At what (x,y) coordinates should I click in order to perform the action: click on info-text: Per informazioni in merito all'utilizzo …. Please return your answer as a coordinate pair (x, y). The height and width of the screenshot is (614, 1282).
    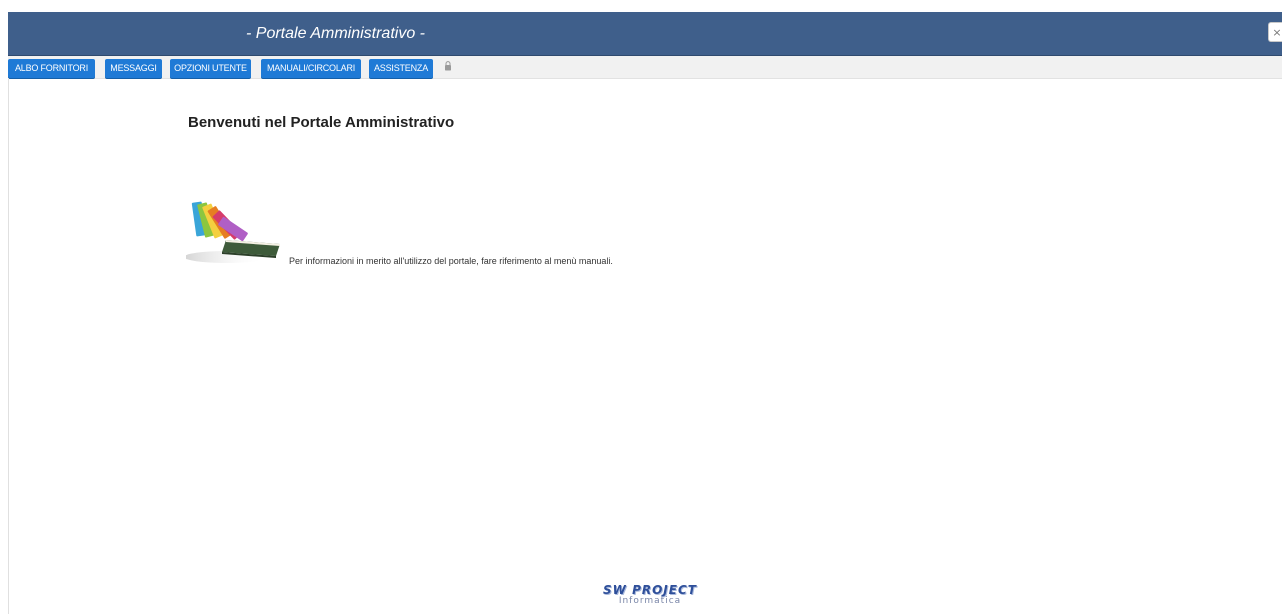
    Looking at the image, I should click on (451, 261).